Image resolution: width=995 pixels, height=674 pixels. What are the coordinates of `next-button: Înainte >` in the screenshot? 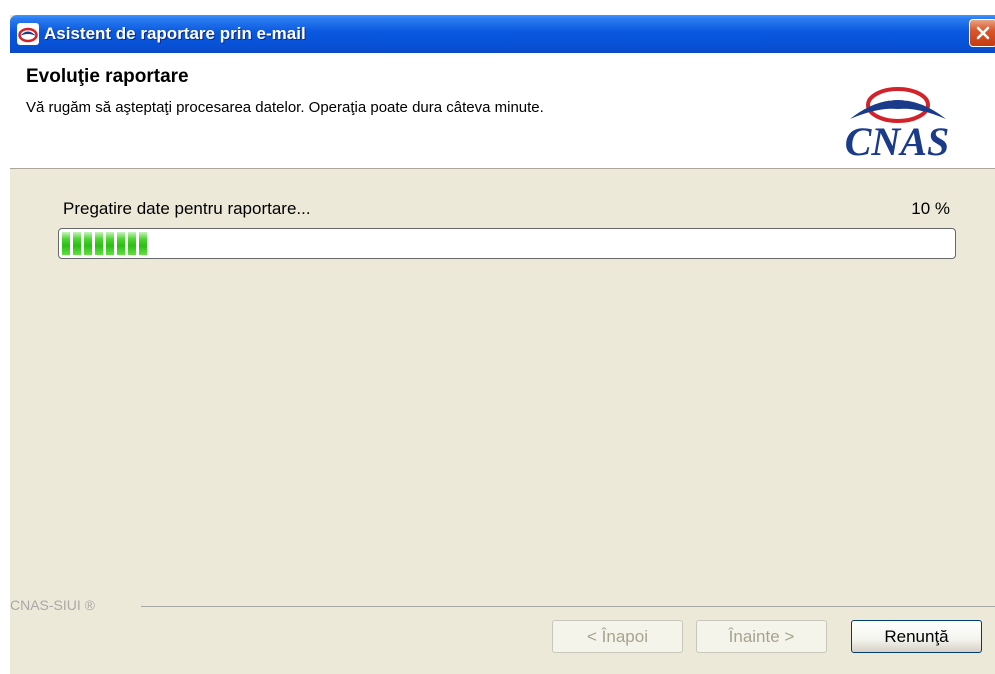 It's located at (761, 636).